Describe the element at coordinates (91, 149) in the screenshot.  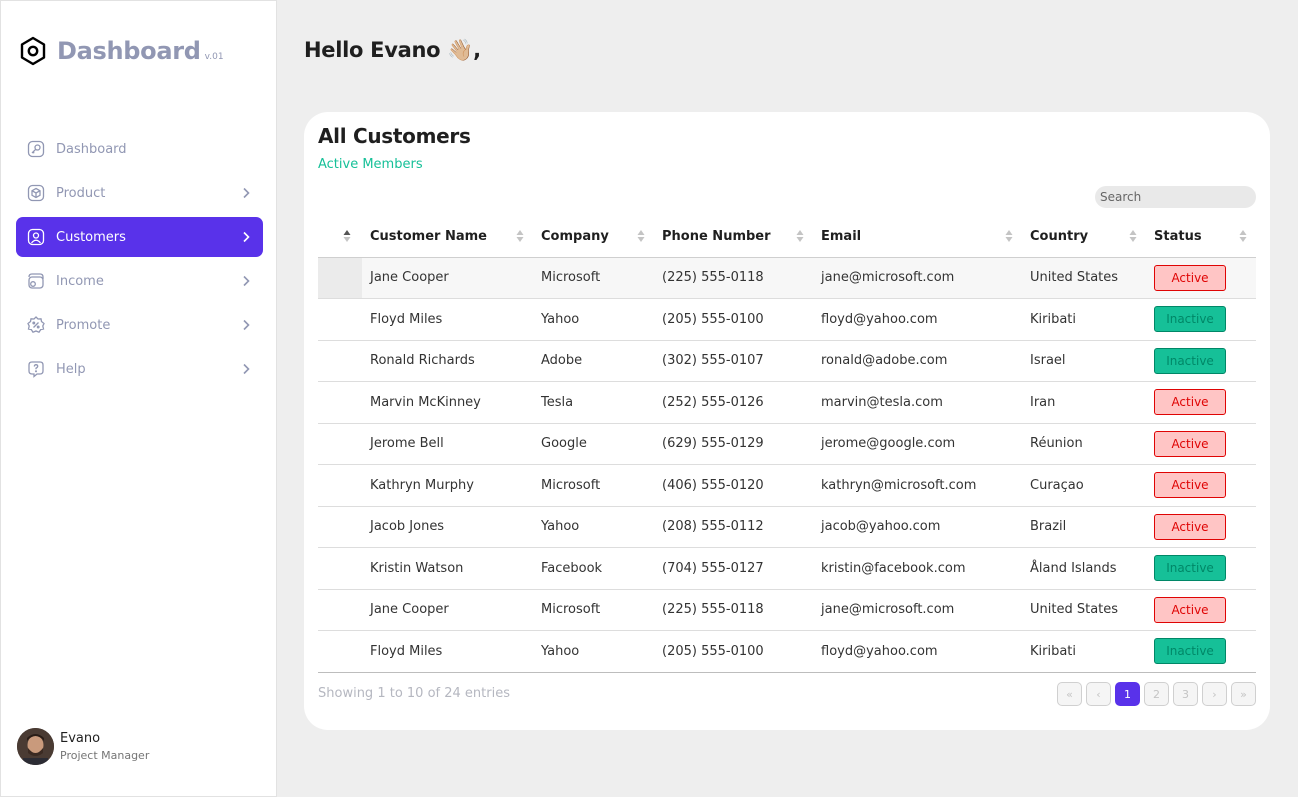
I see `sidebar-item-label: Dashboard` at that location.